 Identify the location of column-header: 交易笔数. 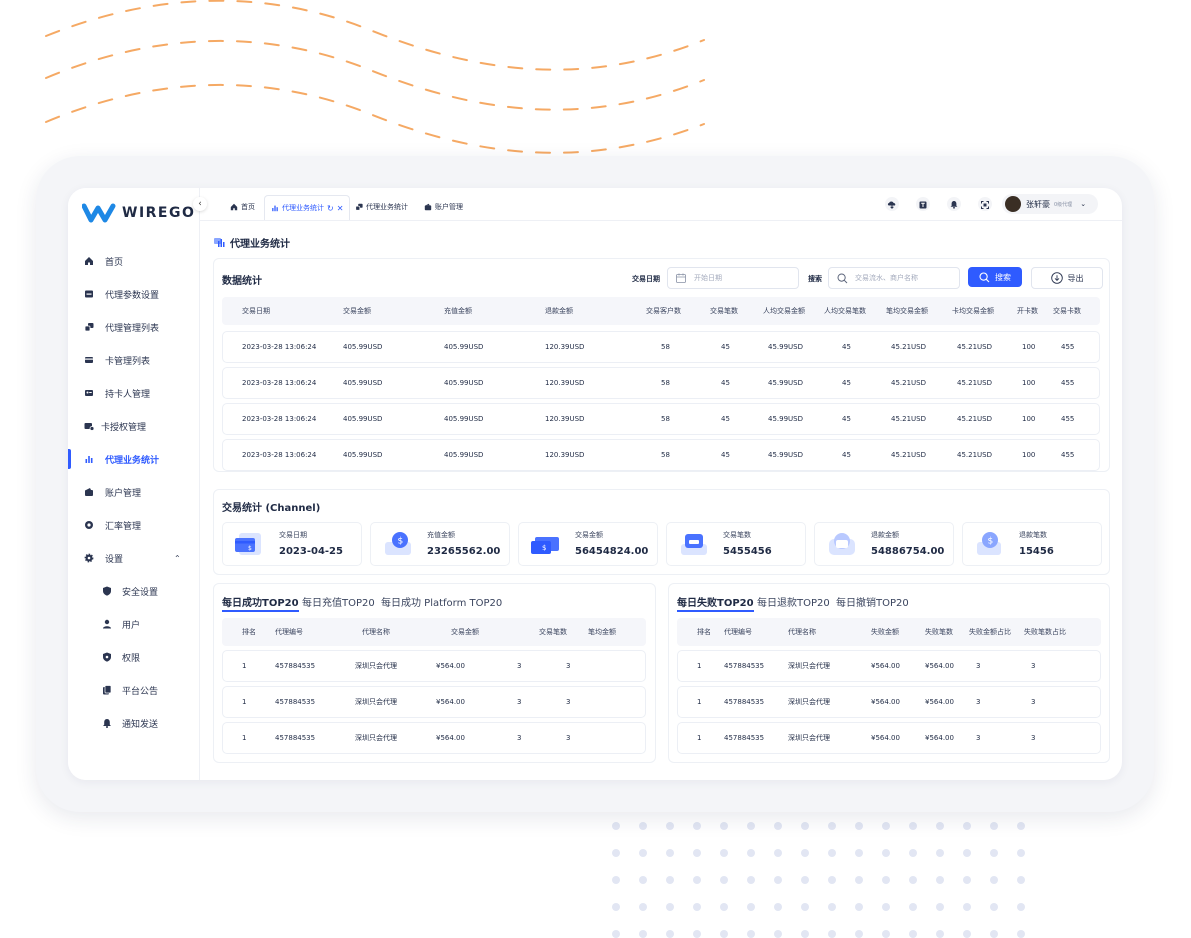
(553, 632).